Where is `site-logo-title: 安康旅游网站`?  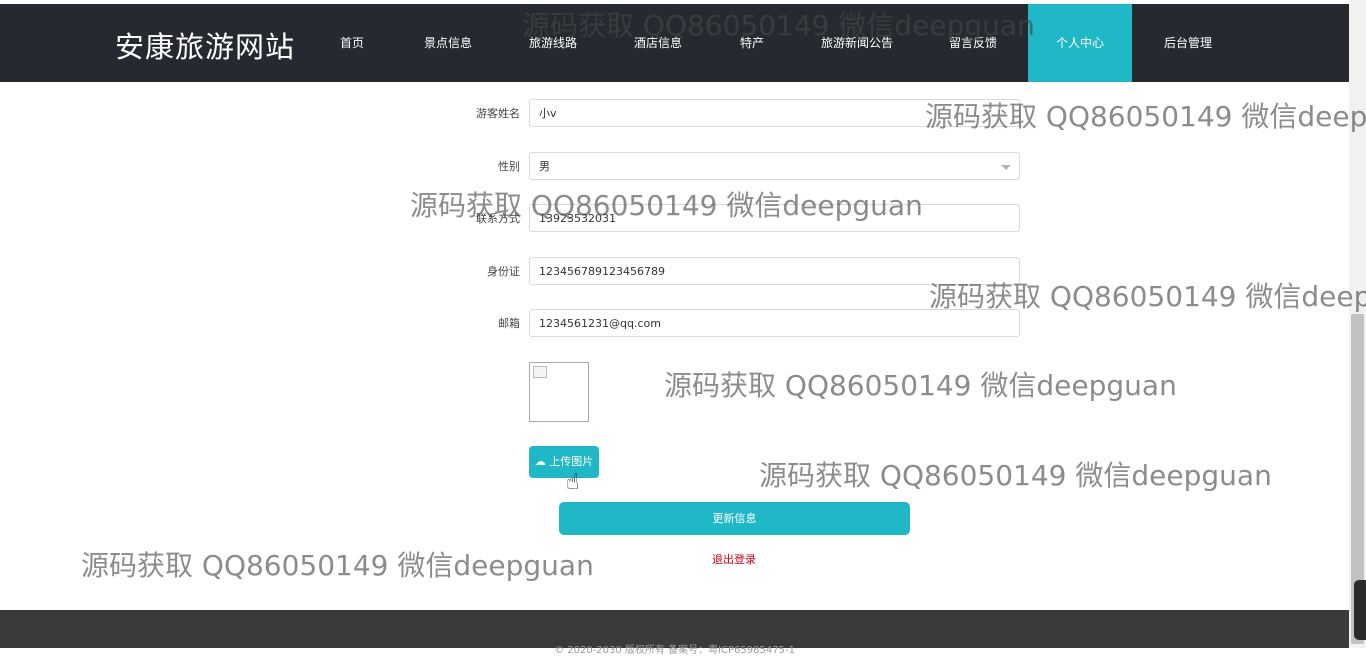 site-logo-title: 安康旅游网站 is located at coordinates (205, 45).